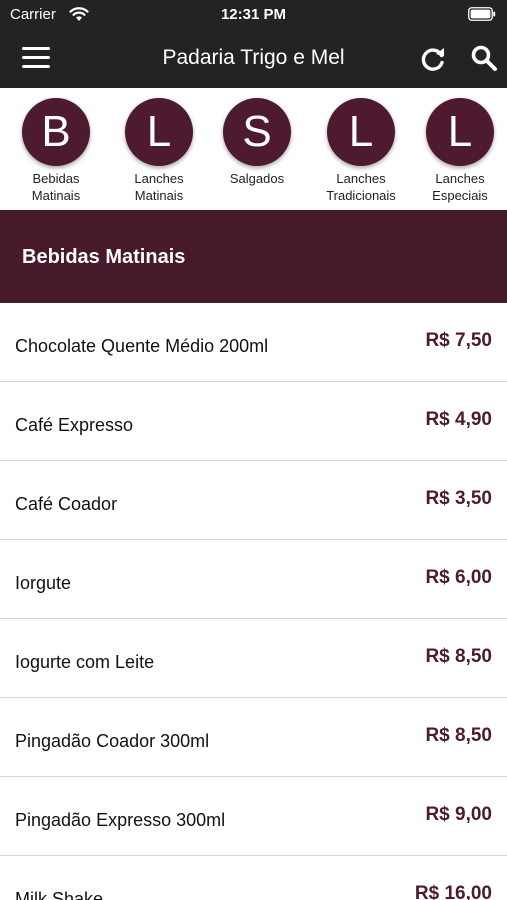 The width and height of the screenshot is (507, 900). Describe the element at coordinates (257, 132) in the screenshot. I see `category-avatar: S` at that location.